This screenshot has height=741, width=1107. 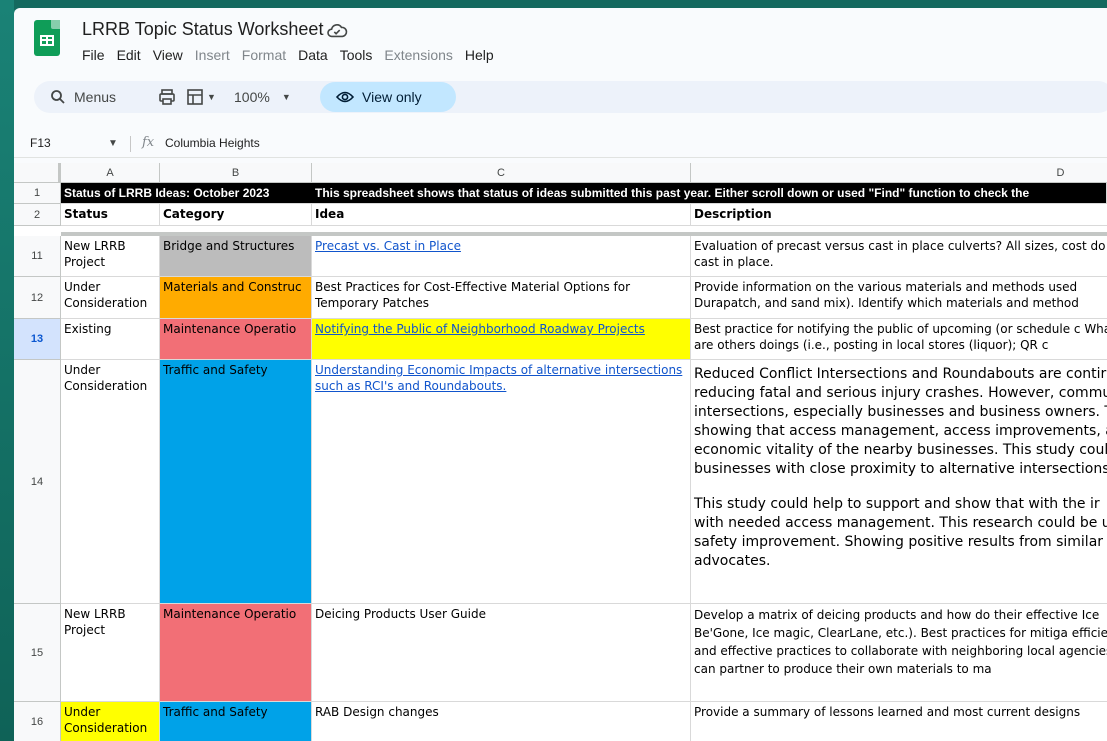 I want to click on formula-bar-divider, so click(x=130, y=144).